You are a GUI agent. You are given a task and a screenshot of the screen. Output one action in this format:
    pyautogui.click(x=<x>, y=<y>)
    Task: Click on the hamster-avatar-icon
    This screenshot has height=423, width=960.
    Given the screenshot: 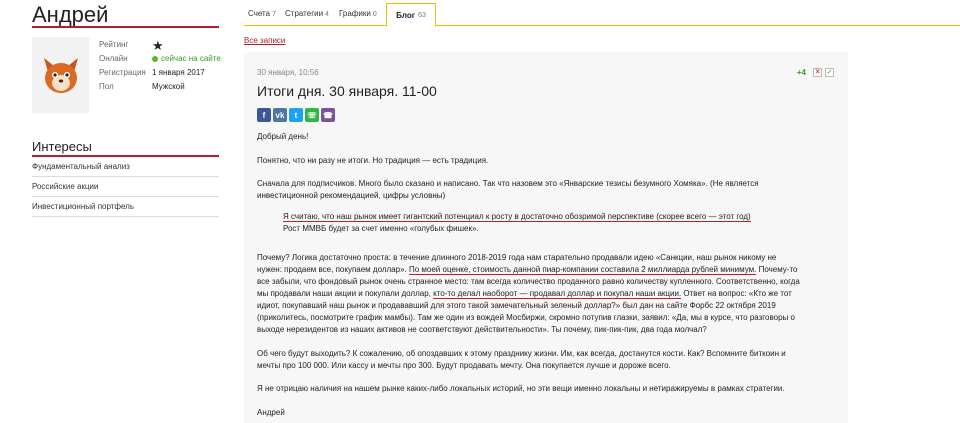 What is the action you would take?
    pyautogui.click(x=60, y=75)
    